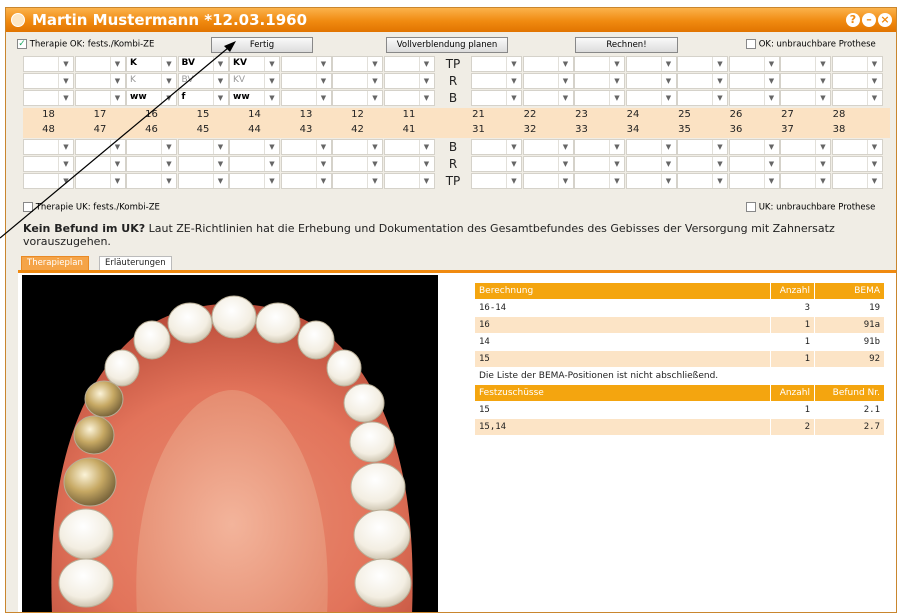  What do you see at coordinates (203, 98) in the screenshot?
I see `tooth-input-upper: f ▼` at bounding box center [203, 98].